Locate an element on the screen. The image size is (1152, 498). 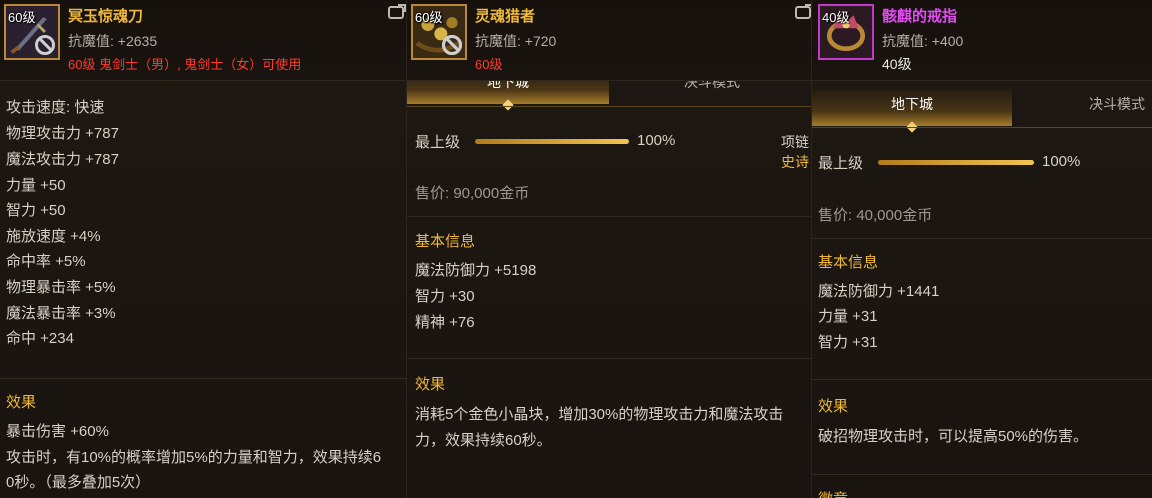
item-name: 灵魂猎者 is located at coordinates (505, 16).